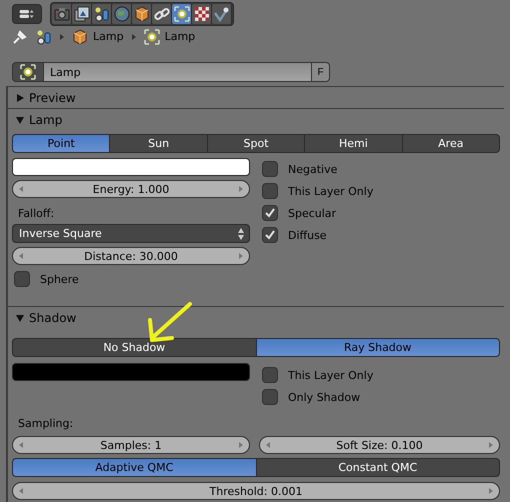  I want to click on image-stack-icon, so click(82, 14).